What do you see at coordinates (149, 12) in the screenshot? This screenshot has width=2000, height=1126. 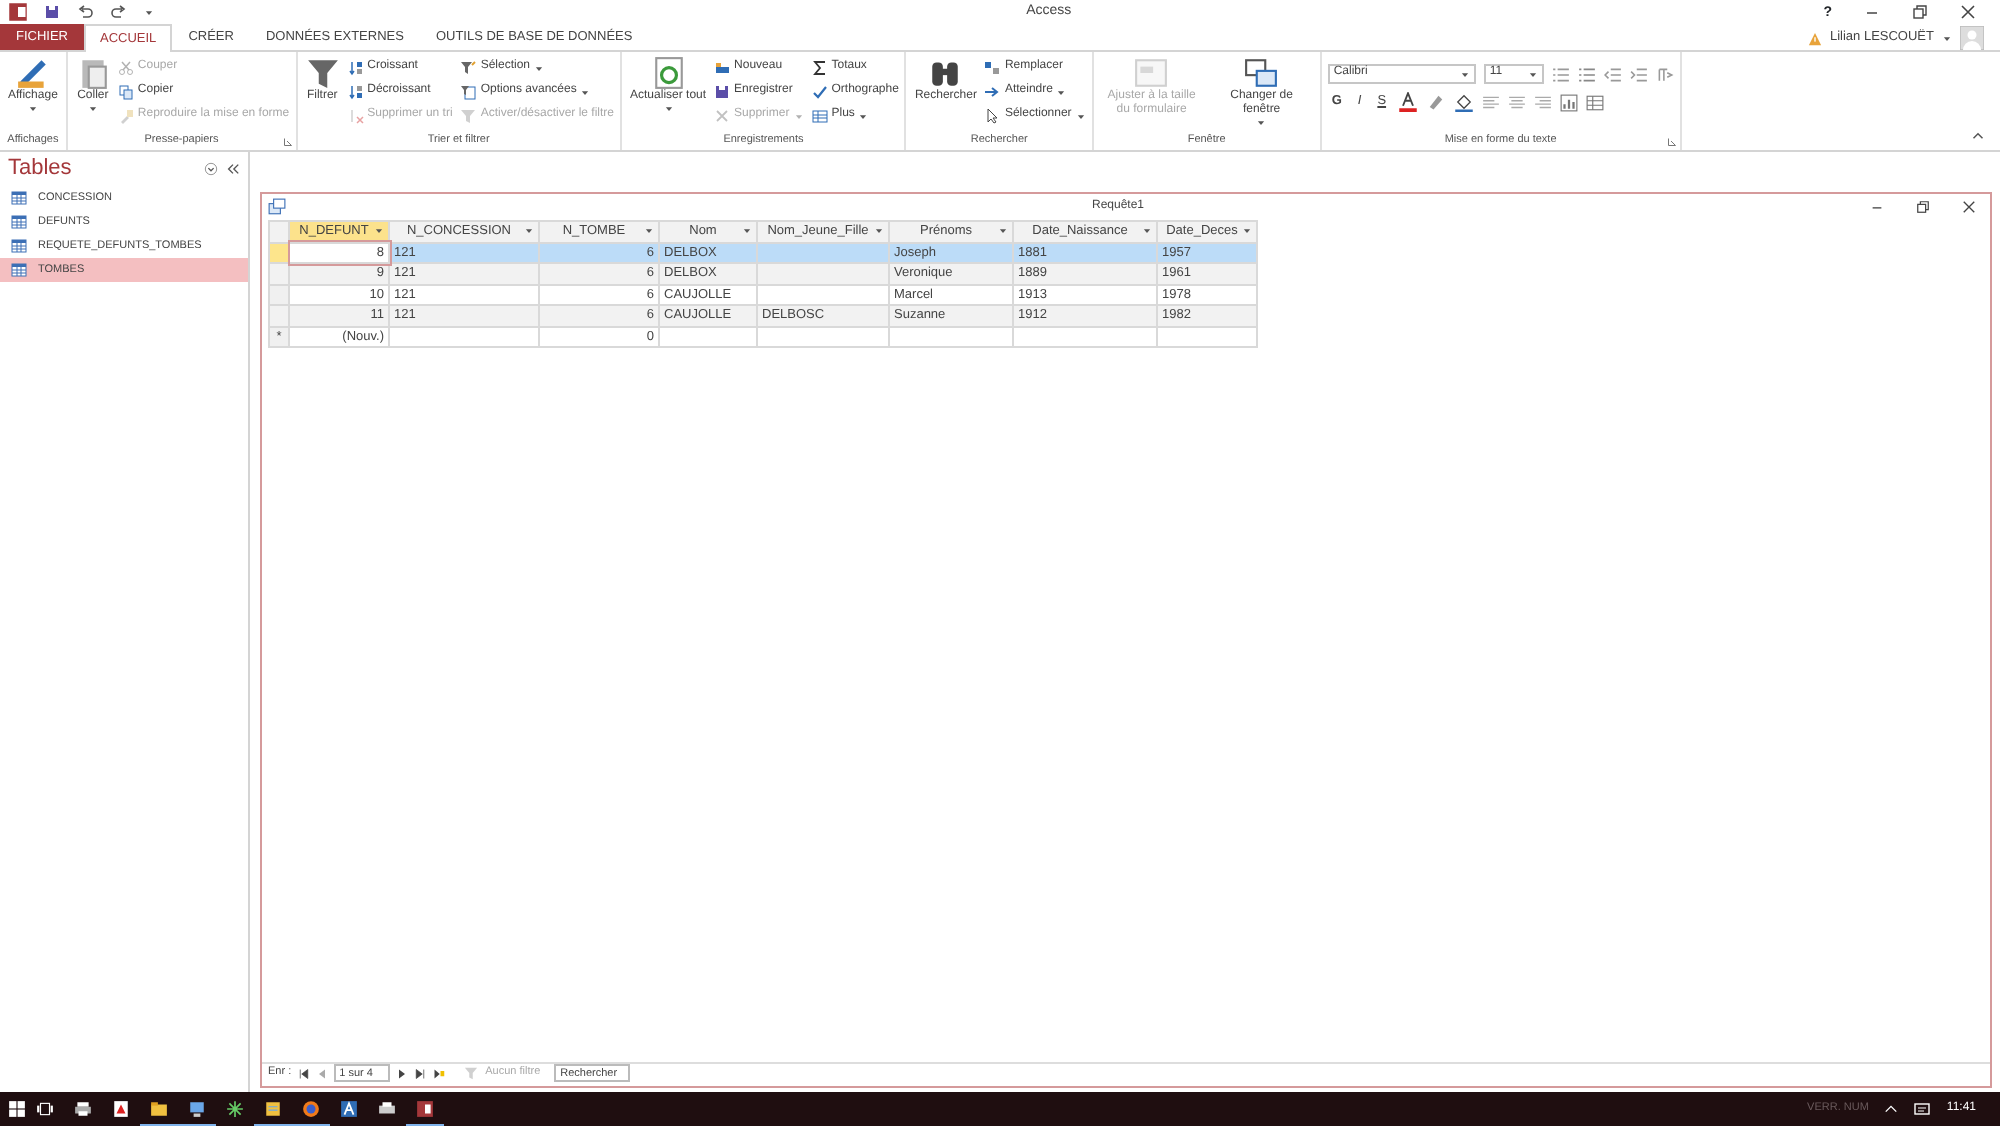 I see `customize-caret-icon` at bounding box center [149, 12].